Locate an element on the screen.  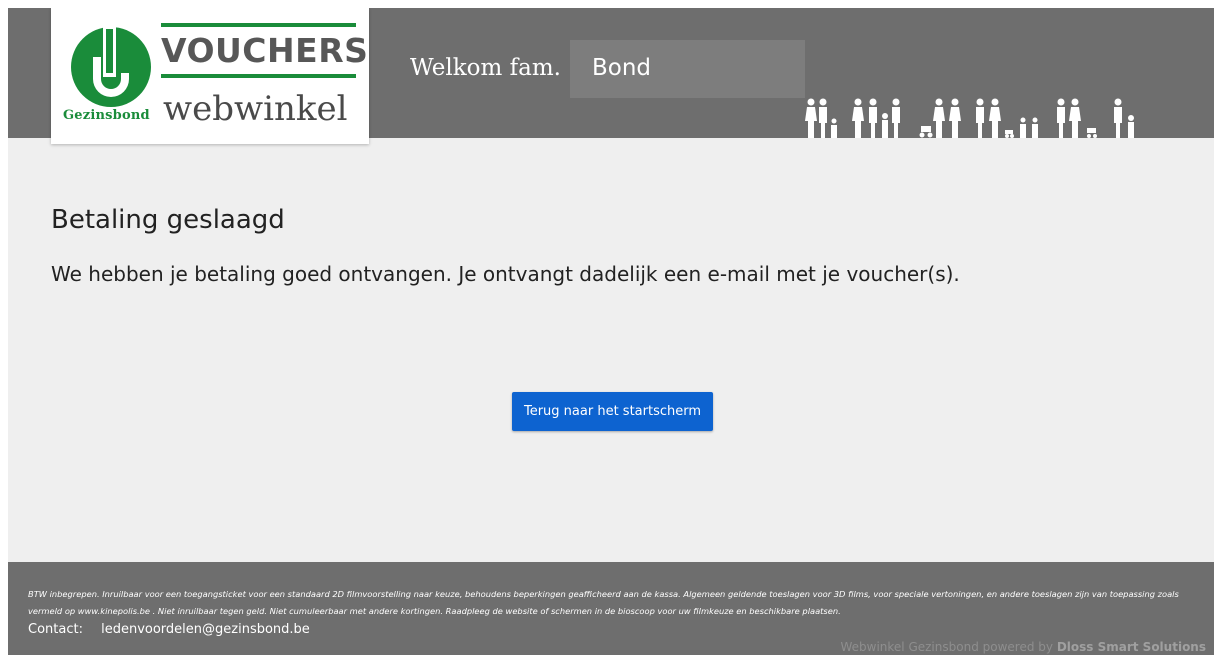
page-title: Betaling geslaagd is located at coordinates (168, 220).